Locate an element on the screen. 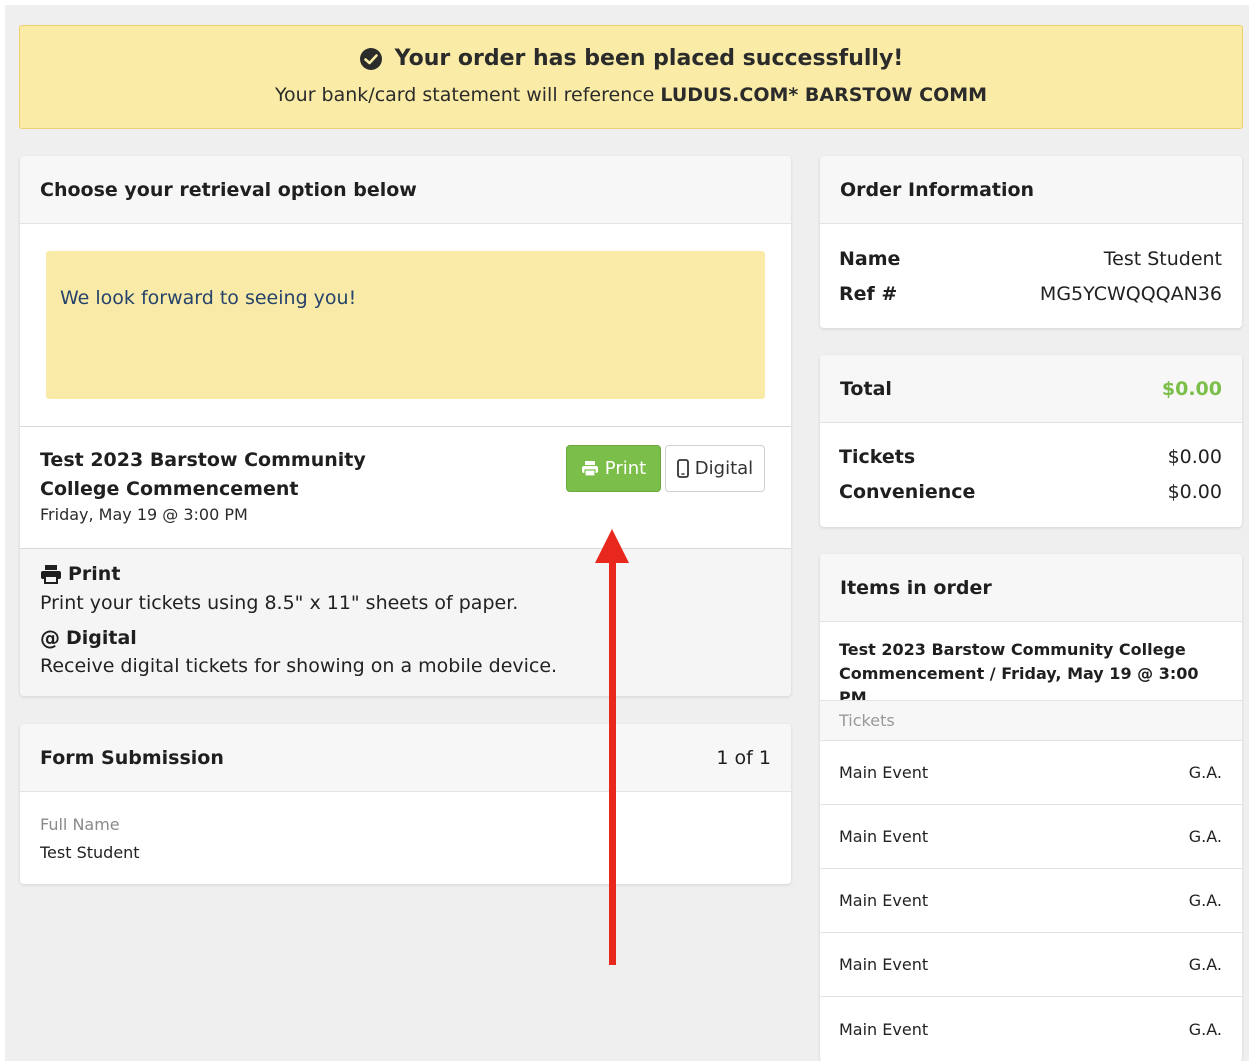 This screenshot has width=1252, height=1061. field-label: Full Name is located at coordinates (80, 824).